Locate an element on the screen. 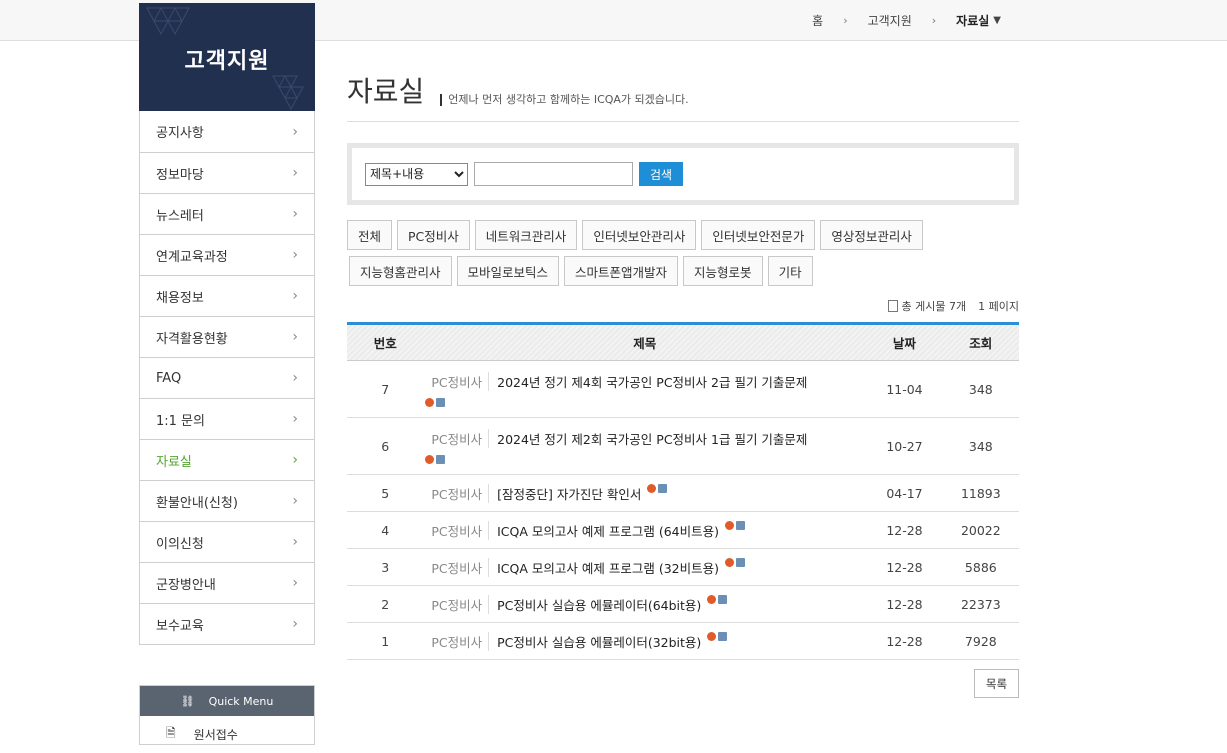  sidebar-item-usage: 자격활용현황 › is located at coordinates (227, 336).